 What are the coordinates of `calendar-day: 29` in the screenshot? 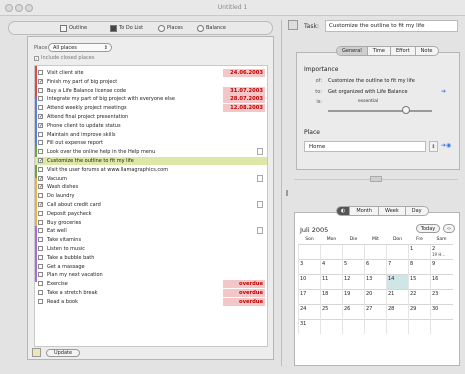 It's located at (419, 311).